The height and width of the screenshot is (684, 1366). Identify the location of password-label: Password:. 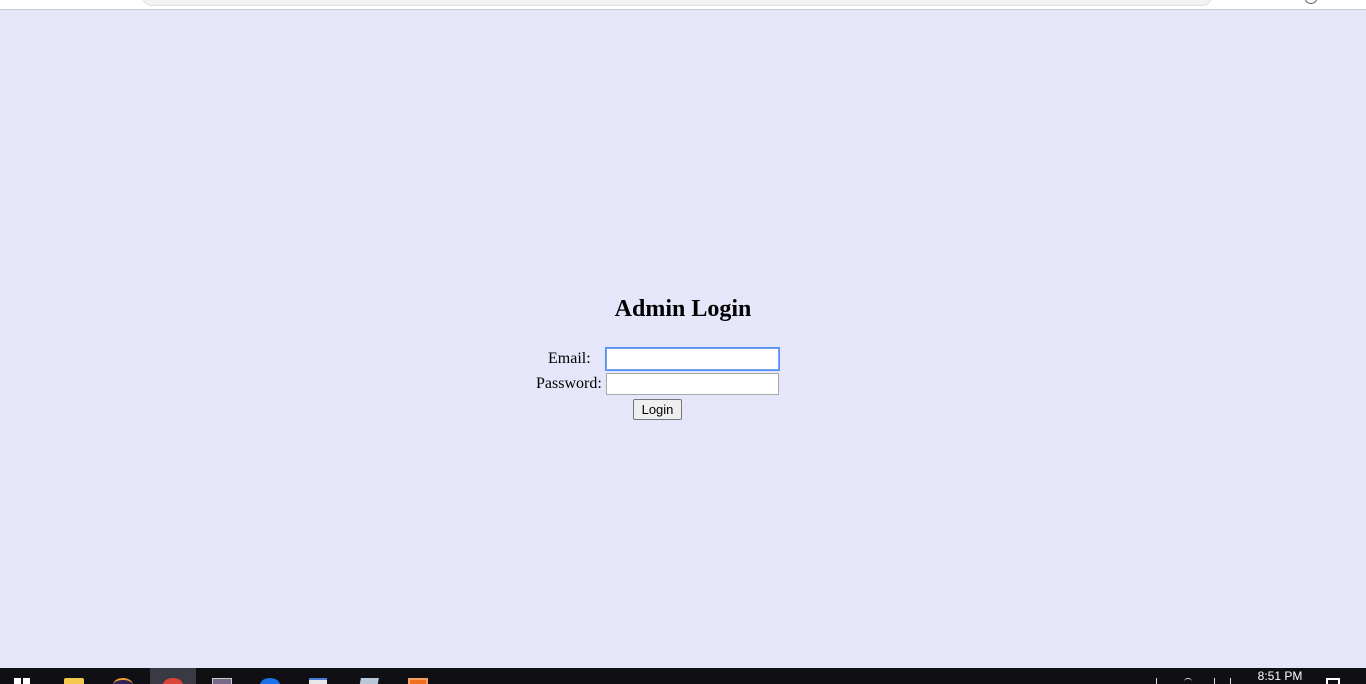
(569, 383).